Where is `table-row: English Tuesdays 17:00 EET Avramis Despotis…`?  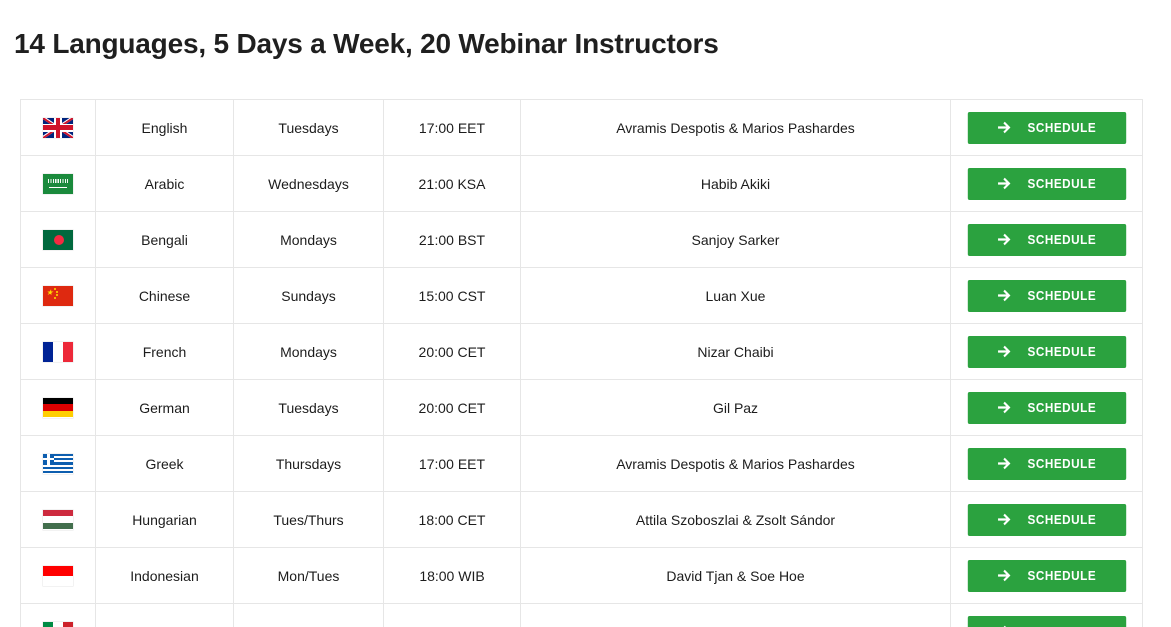
table-row: English Tuesdays 17:00 EET Avramis Despotis… is located at coordinates (581, 127).